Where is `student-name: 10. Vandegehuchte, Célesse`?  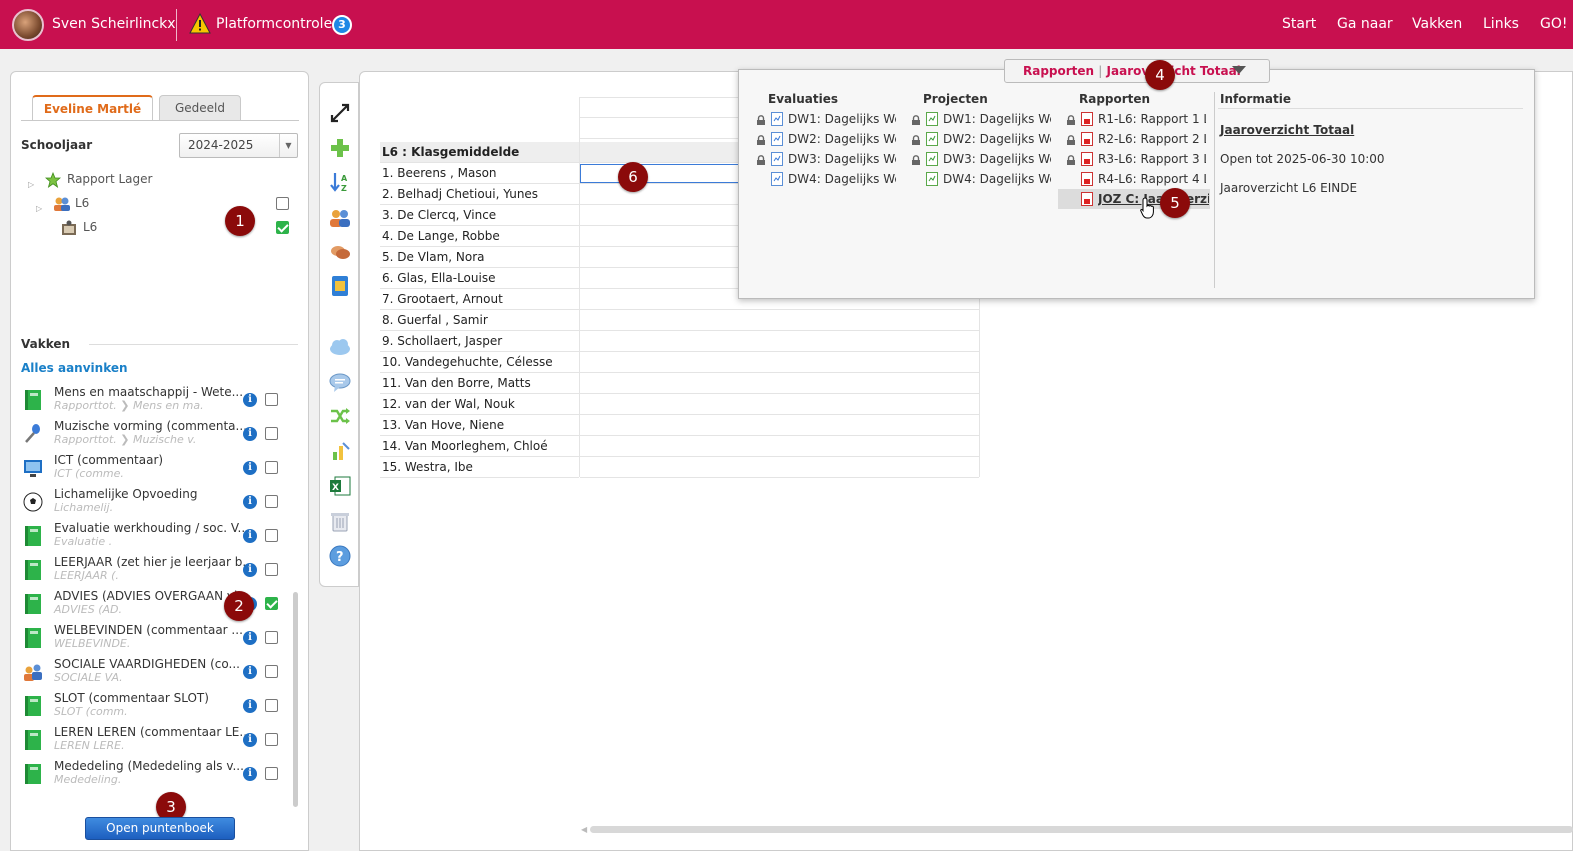 student-name: 10. Vandegehuchte, Célesse is located at coordinates (479, 362).